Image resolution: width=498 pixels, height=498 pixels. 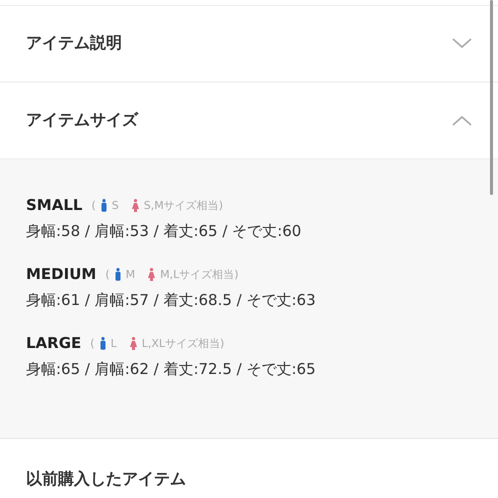 What do you see at coordinates (82, 120) in the screenshot?
I see `section-title: アイテムサイズ` at bounding box center [82, 120].